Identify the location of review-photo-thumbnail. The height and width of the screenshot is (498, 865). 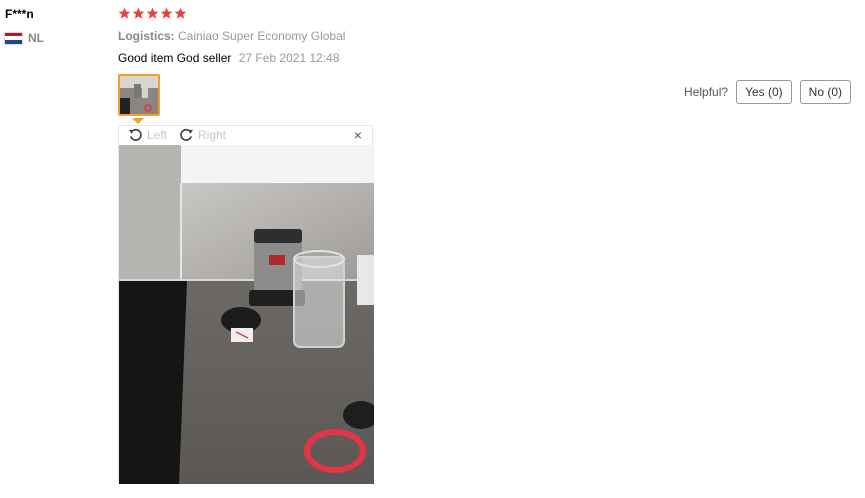
(139, 95).